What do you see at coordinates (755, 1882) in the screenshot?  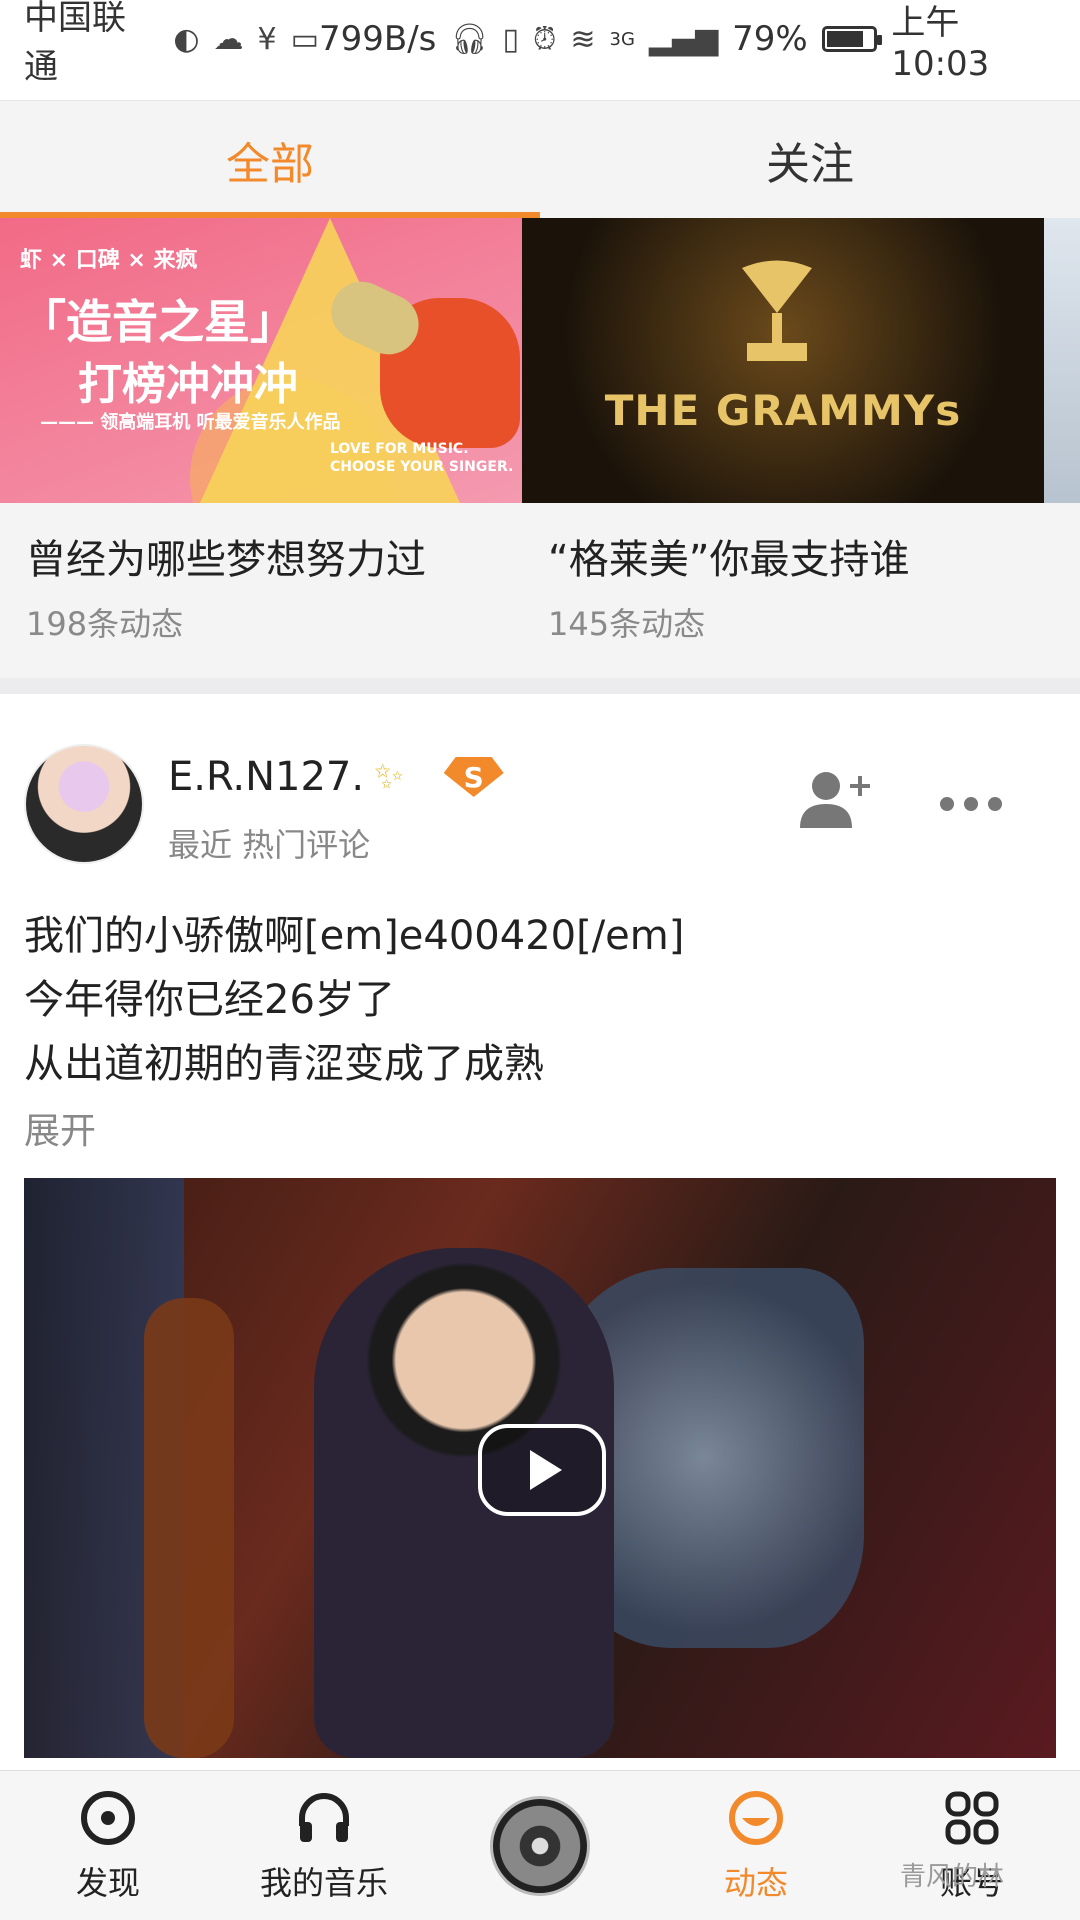 I see `nav-label: 动态` at bounding box center [755, 1882].